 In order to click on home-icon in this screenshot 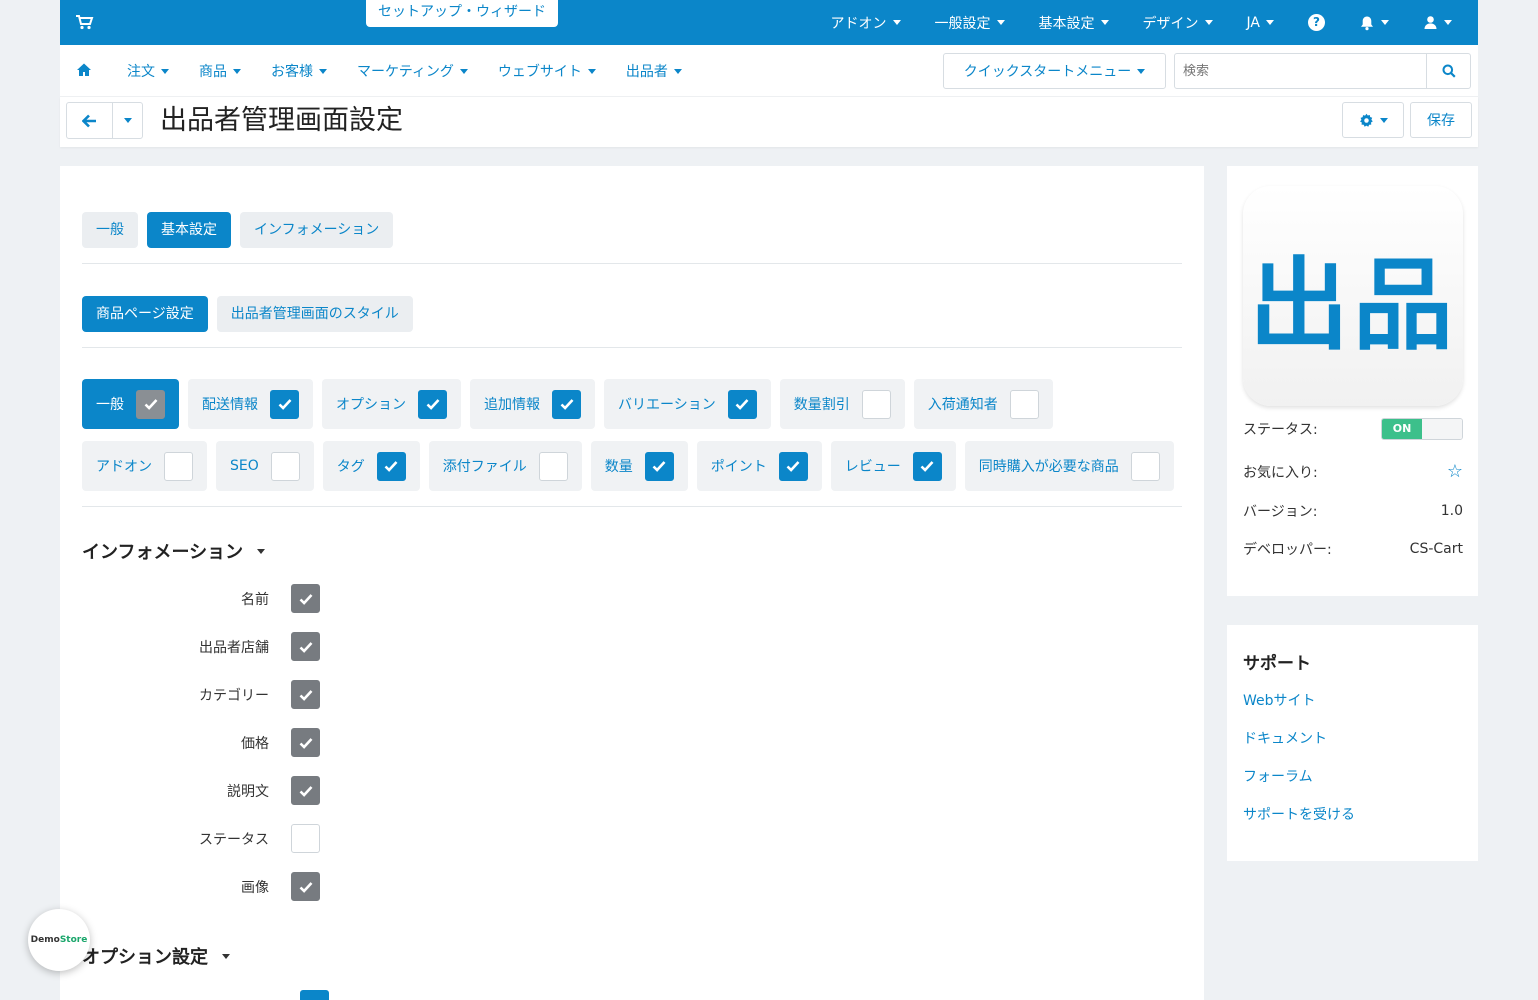, I will do `click(84, 70)`.